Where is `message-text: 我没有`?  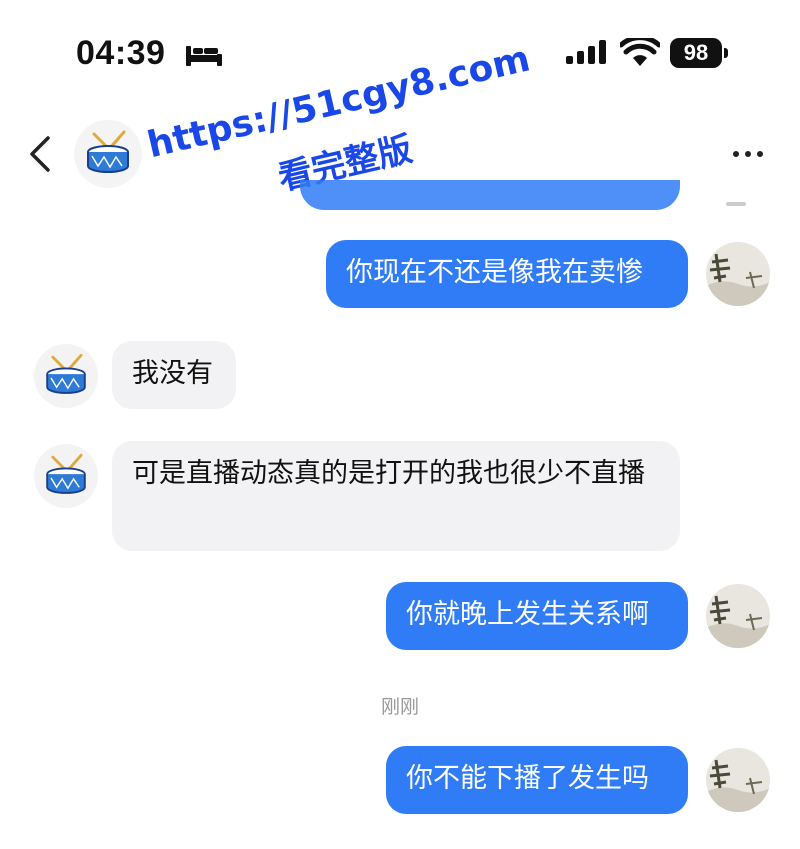 message-text: 我没有 is located at coordinates (172, 373).